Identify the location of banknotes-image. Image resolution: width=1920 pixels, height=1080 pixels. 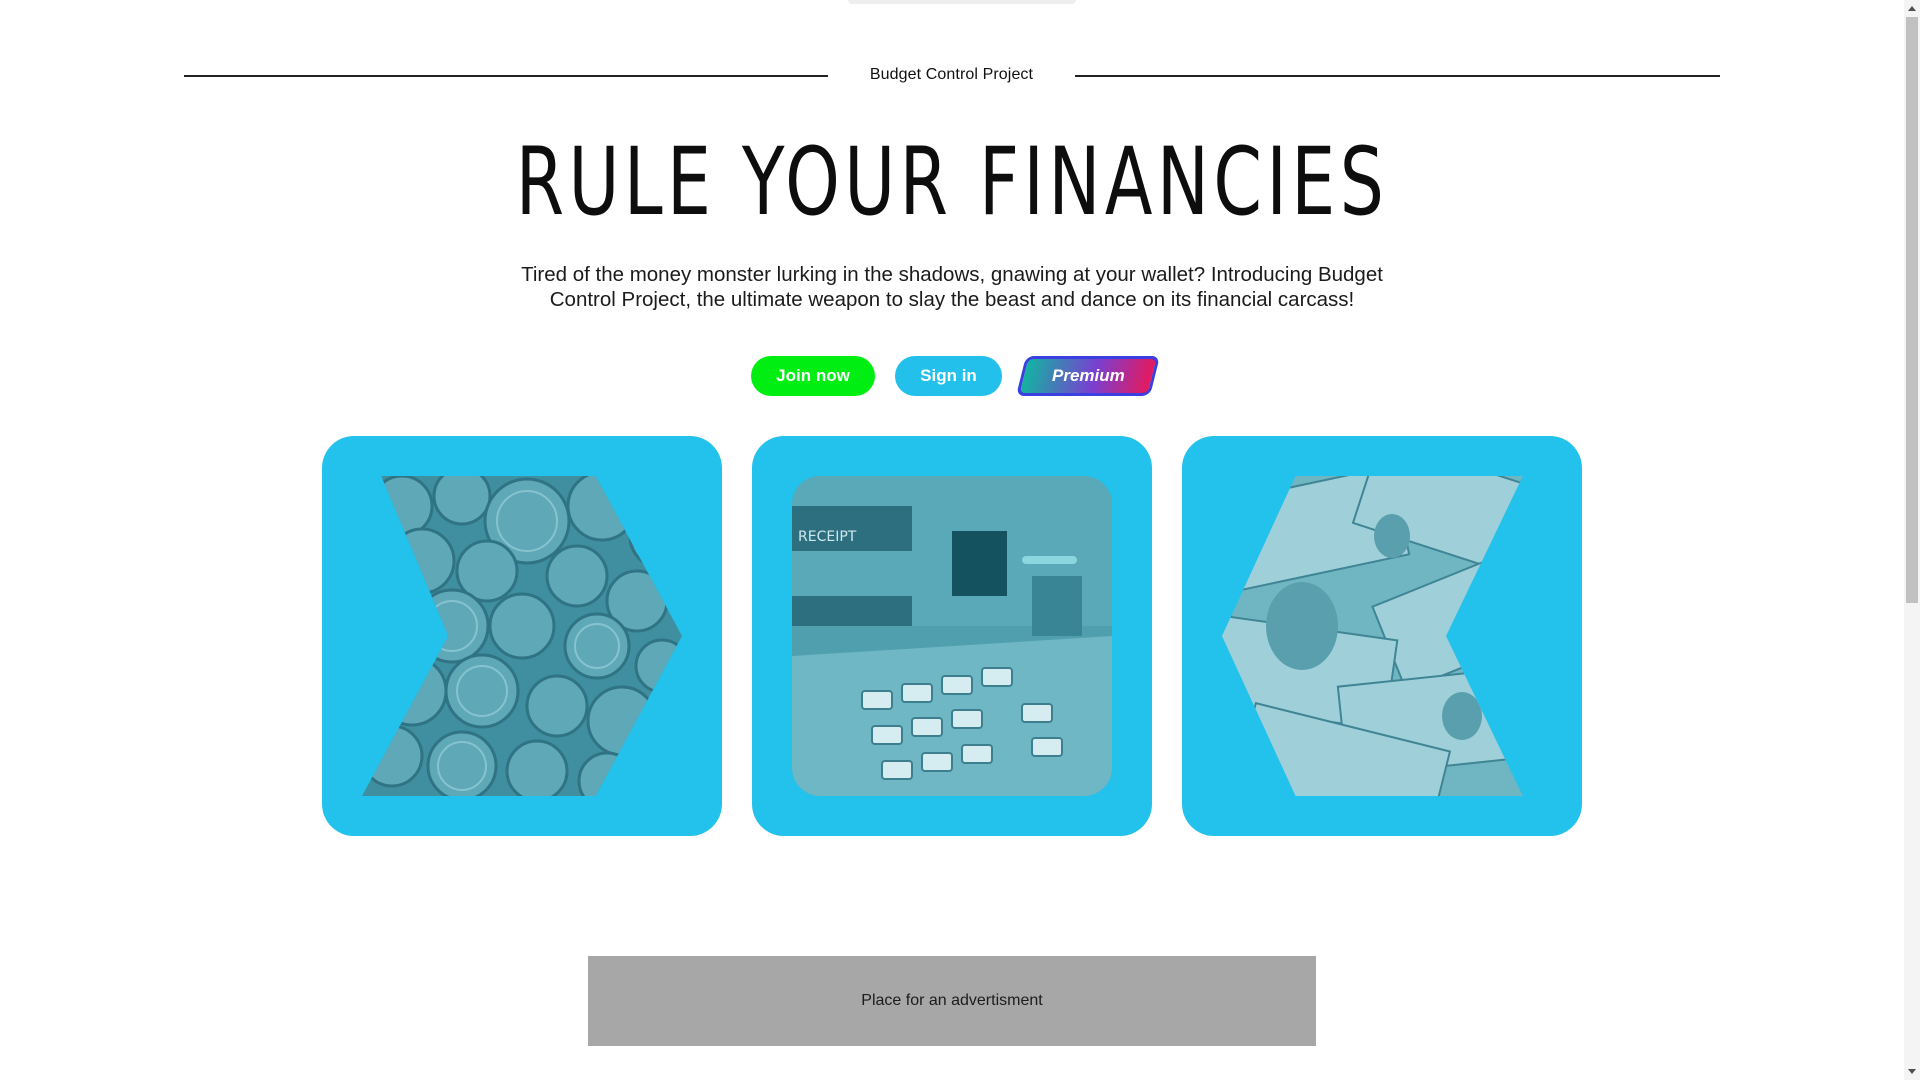
(1372, 636).